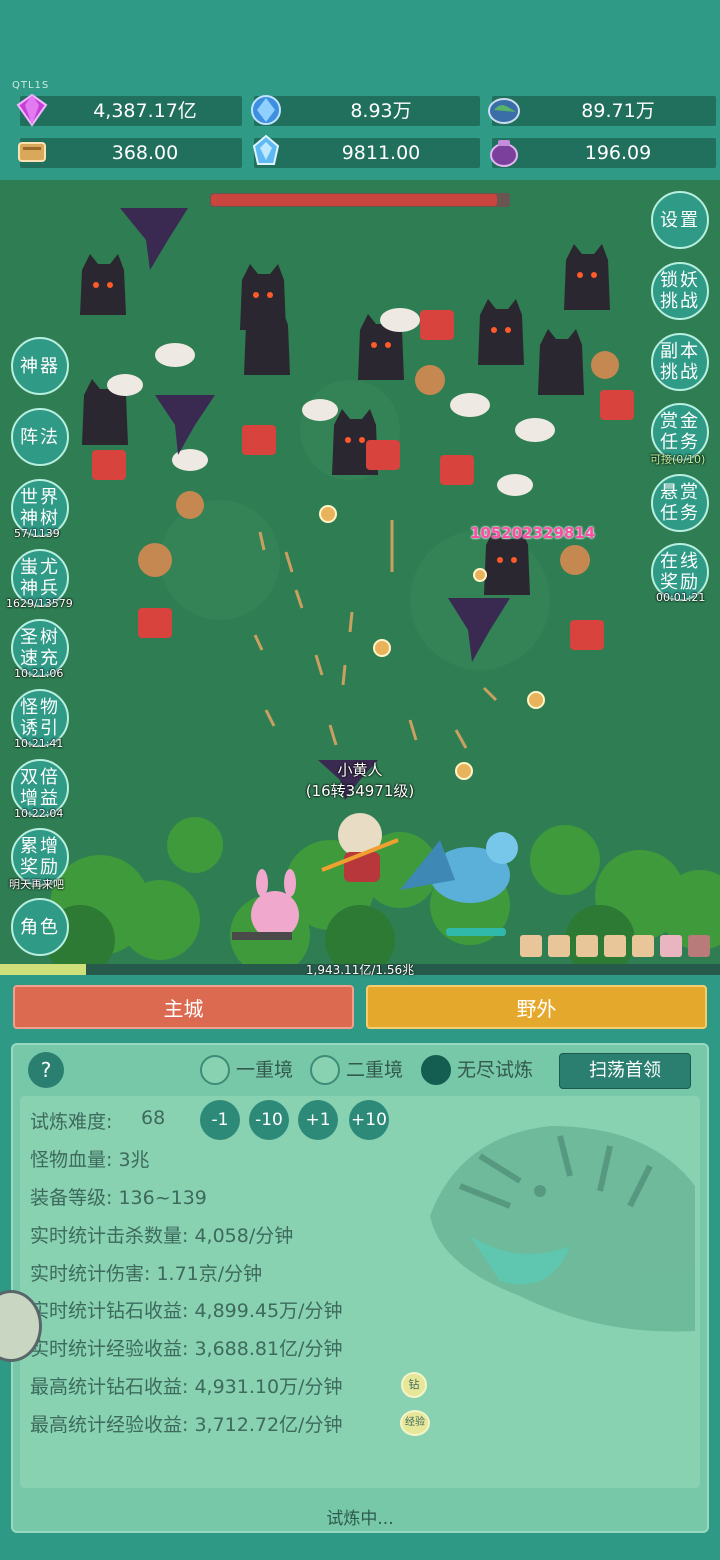  I want to click on sacred-tree-timer: 10:21:06, so click(39, 673).